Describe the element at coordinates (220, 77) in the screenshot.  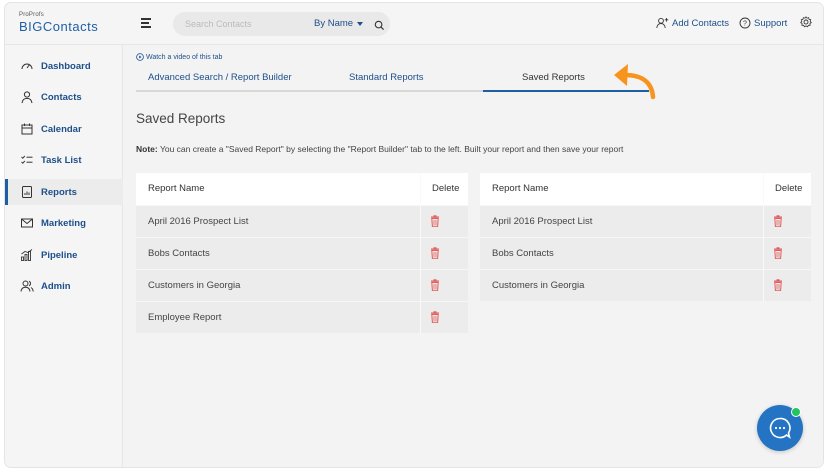
I see `tab-advanced-search: Advanced Search / Report Builder` at that location.